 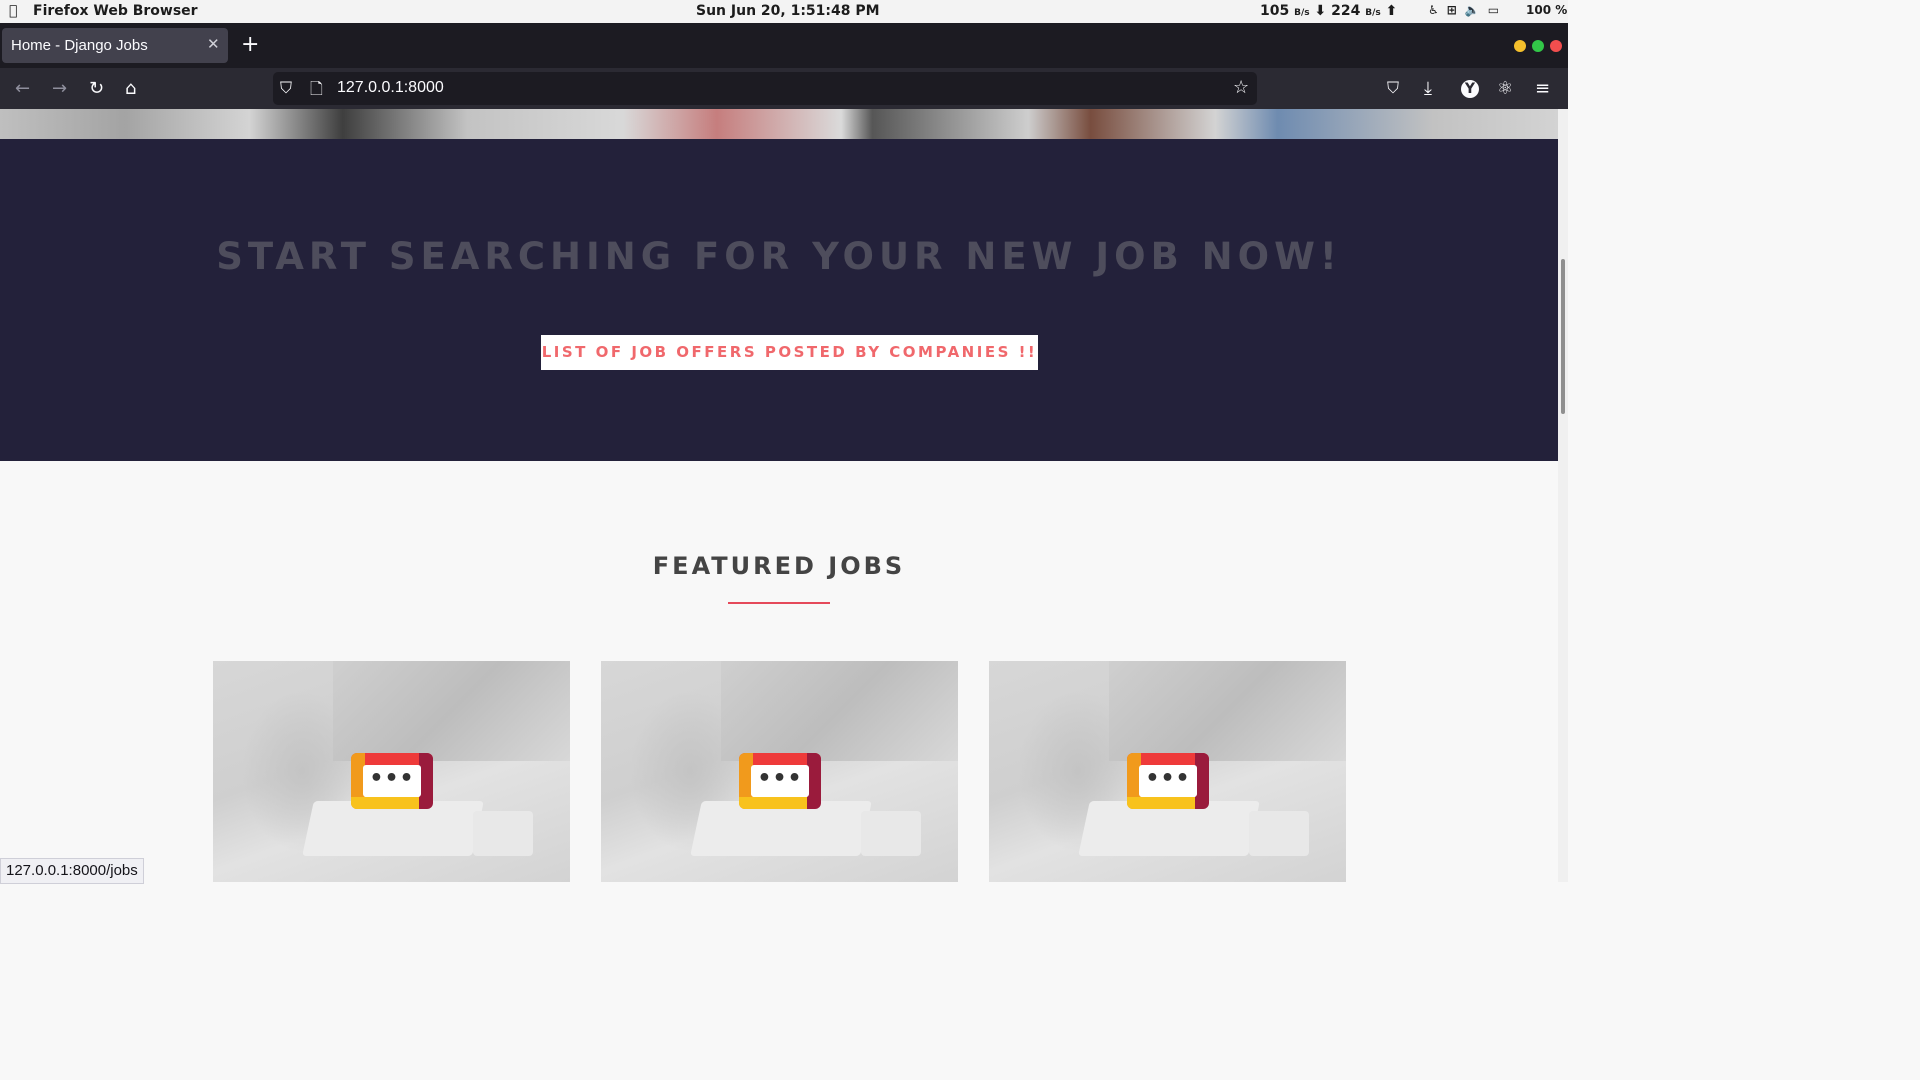 I want to click on reload-icon: ↻, so click(x=96, y=88).